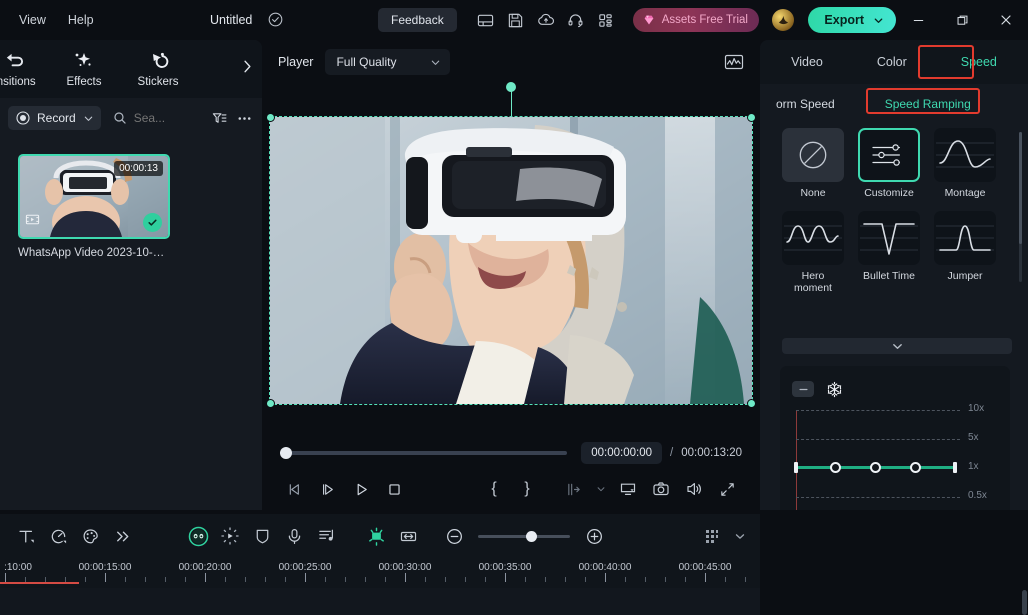  Describe the element at coordinates (955, 467) in the screenshot. I see `curve-end-cap` at that location.